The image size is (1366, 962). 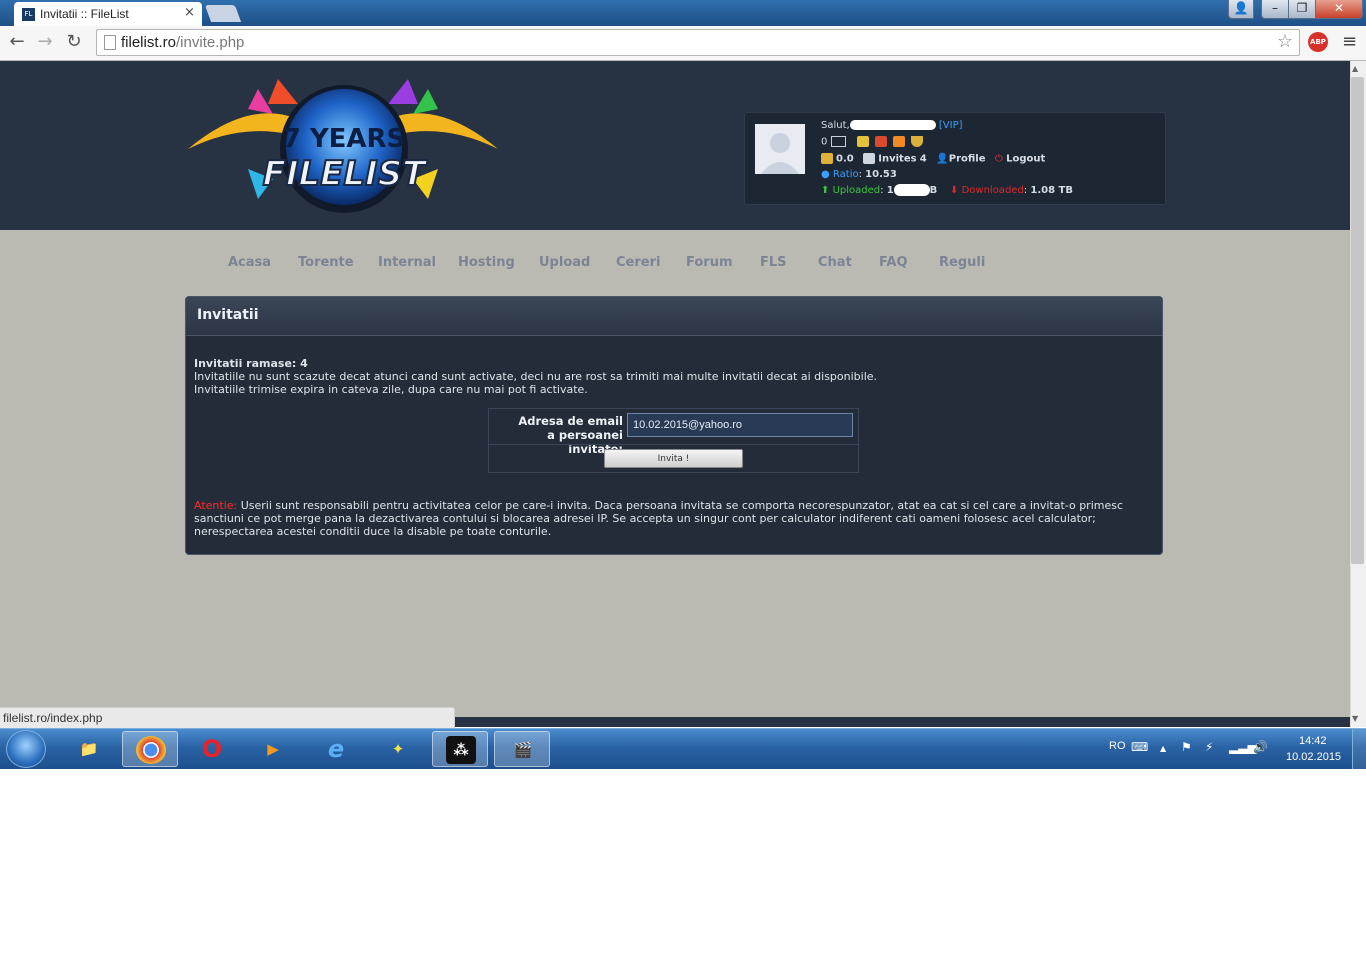 What do you see at coordinates (933, 190) in the screenshot?
I see `uploaded-suffix: B` at bounding box center [933, 190].